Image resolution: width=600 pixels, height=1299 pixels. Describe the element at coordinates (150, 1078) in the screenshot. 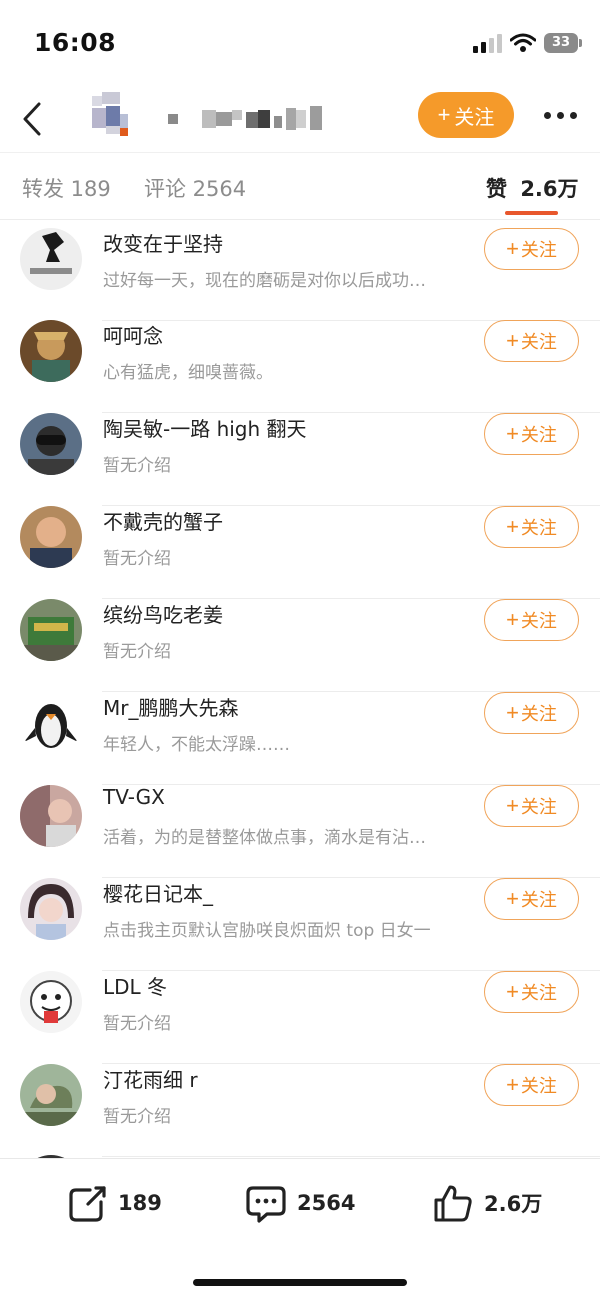

I see `user-name: 汀花雨细 r` at that location.